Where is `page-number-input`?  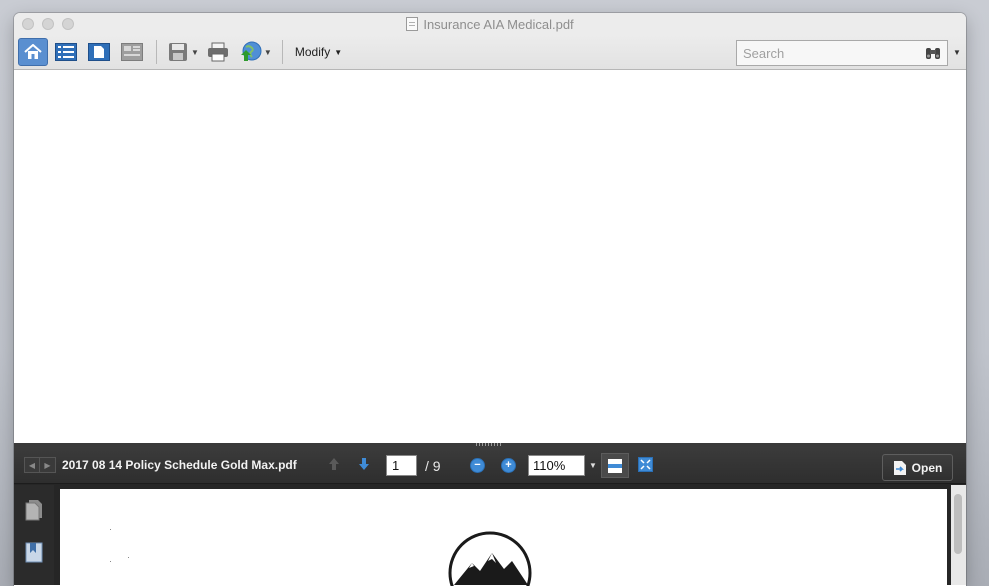
page-number-input is located at coordinates (401, 465).